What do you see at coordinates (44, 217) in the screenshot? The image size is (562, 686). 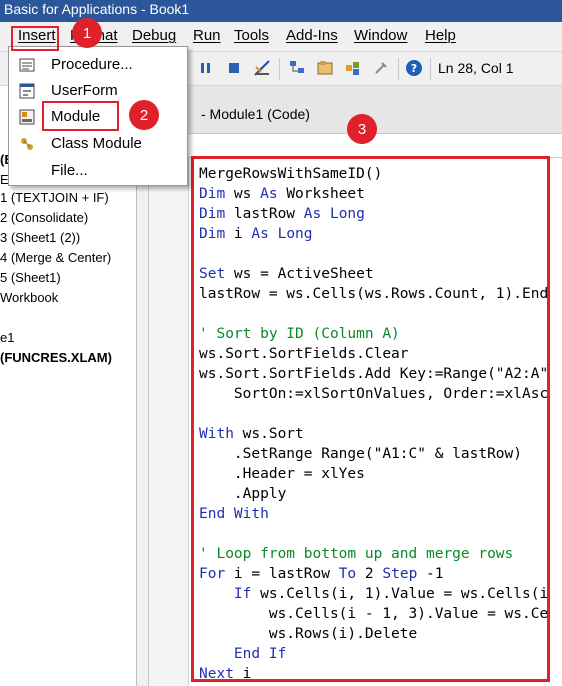 I see `project-tree-item: 2 (Consolidate)` at bounding box center [44, 217].